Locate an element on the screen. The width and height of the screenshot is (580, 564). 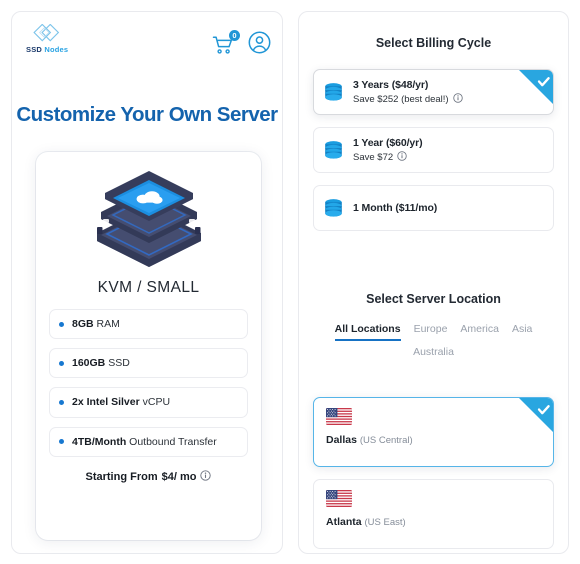
location-name-row: Atlanta (US East) is located at coordinates (433, 522).